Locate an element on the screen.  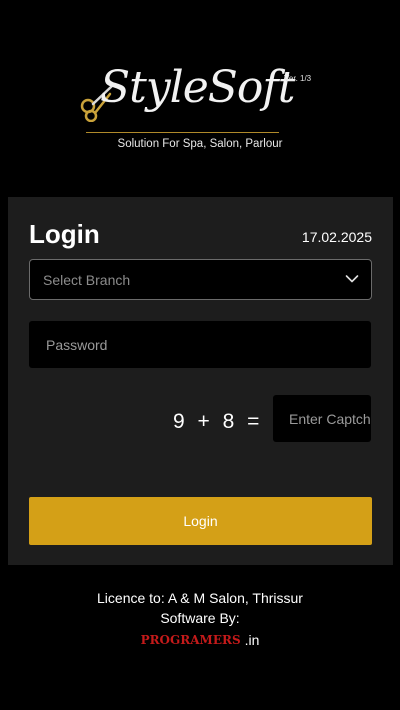
login-title: Login is located at coordinates (64, 234).